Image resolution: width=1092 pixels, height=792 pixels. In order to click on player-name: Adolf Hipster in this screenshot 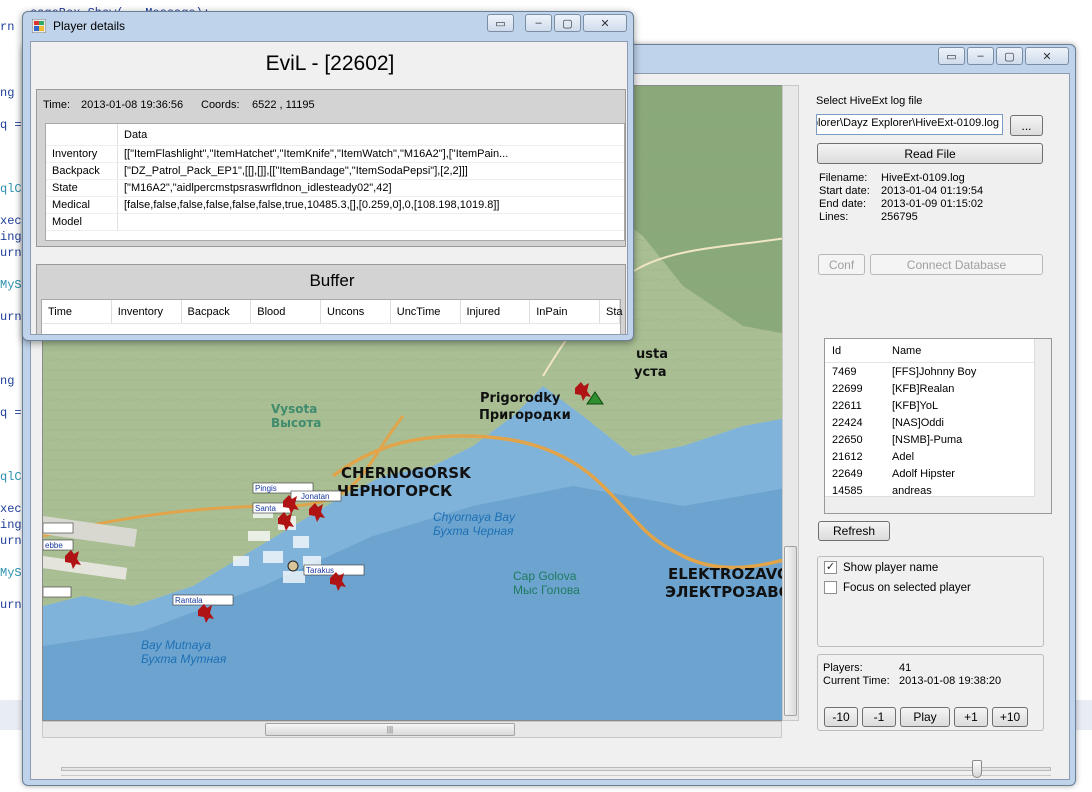, I will do `click(923, 473)`.